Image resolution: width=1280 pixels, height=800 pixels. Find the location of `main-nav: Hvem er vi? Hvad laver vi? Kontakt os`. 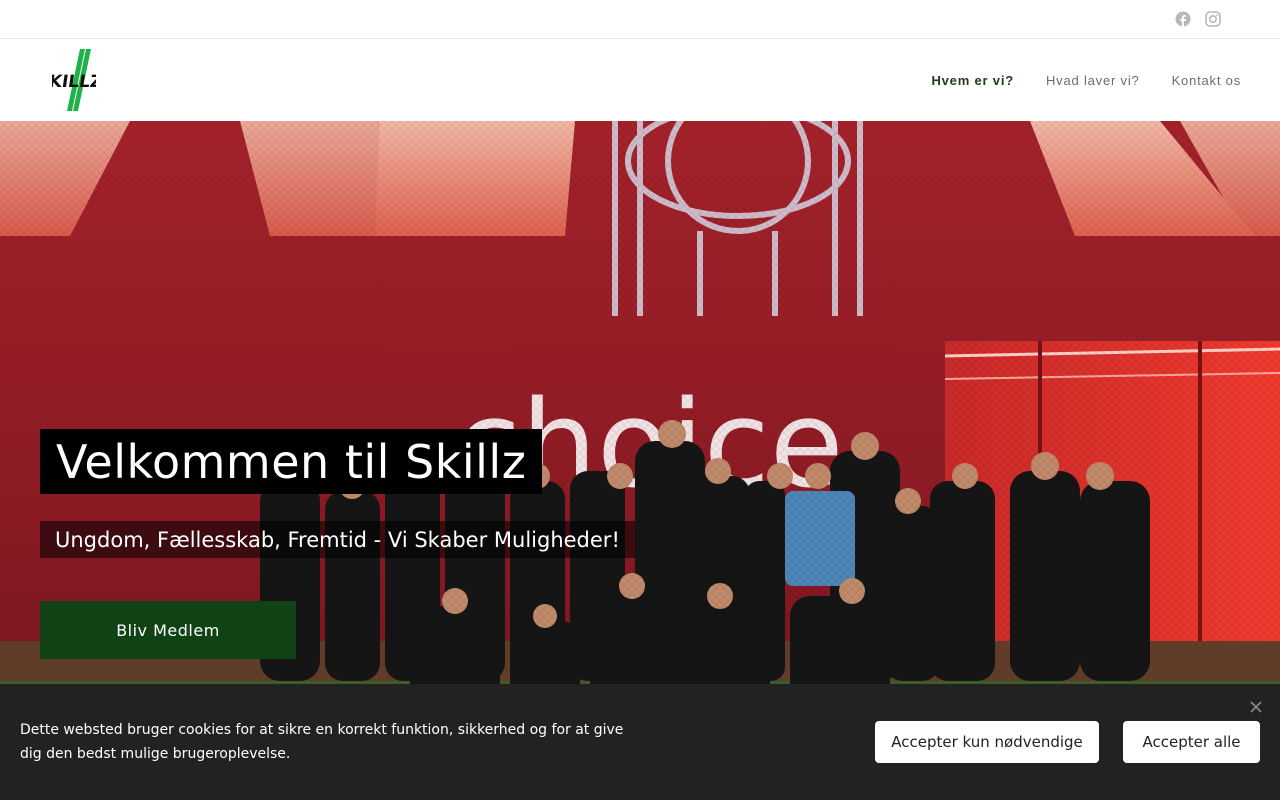

main-nav: Hvem er vi? Hvad laver vi? Kontakt os is located at coordinates (1086, 80).